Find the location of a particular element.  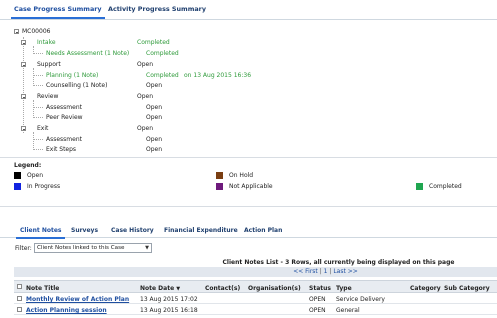

tree-node-planning: Planning (1 Note) is located at coordinates (72, 75).